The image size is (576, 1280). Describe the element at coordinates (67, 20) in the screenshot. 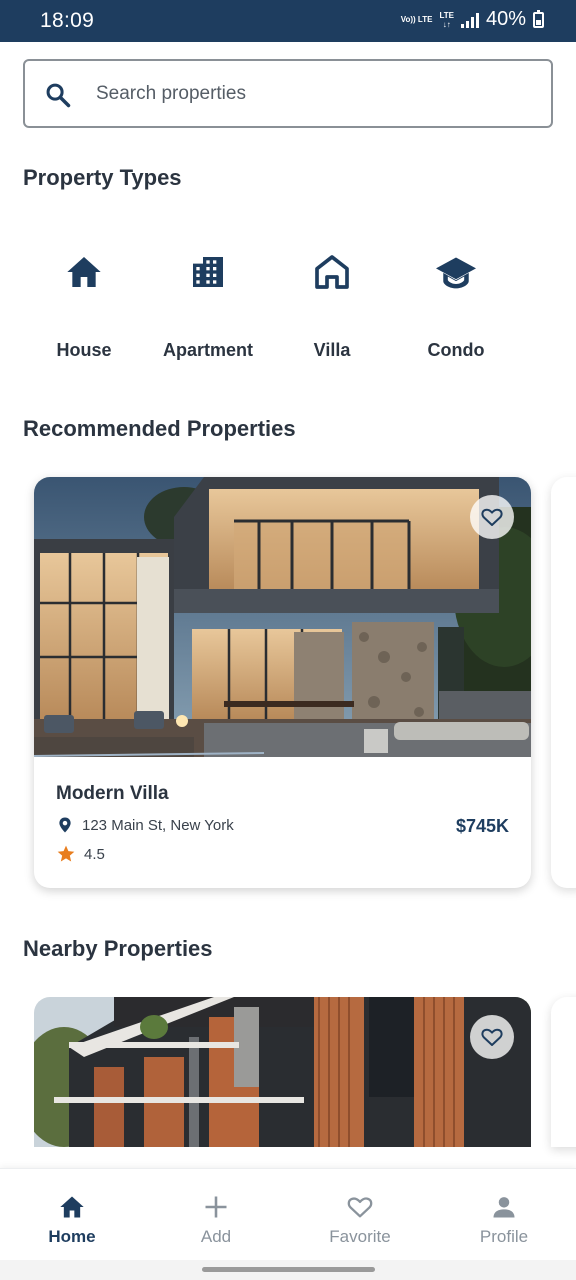

I see `status-time: 18:09` at that location.